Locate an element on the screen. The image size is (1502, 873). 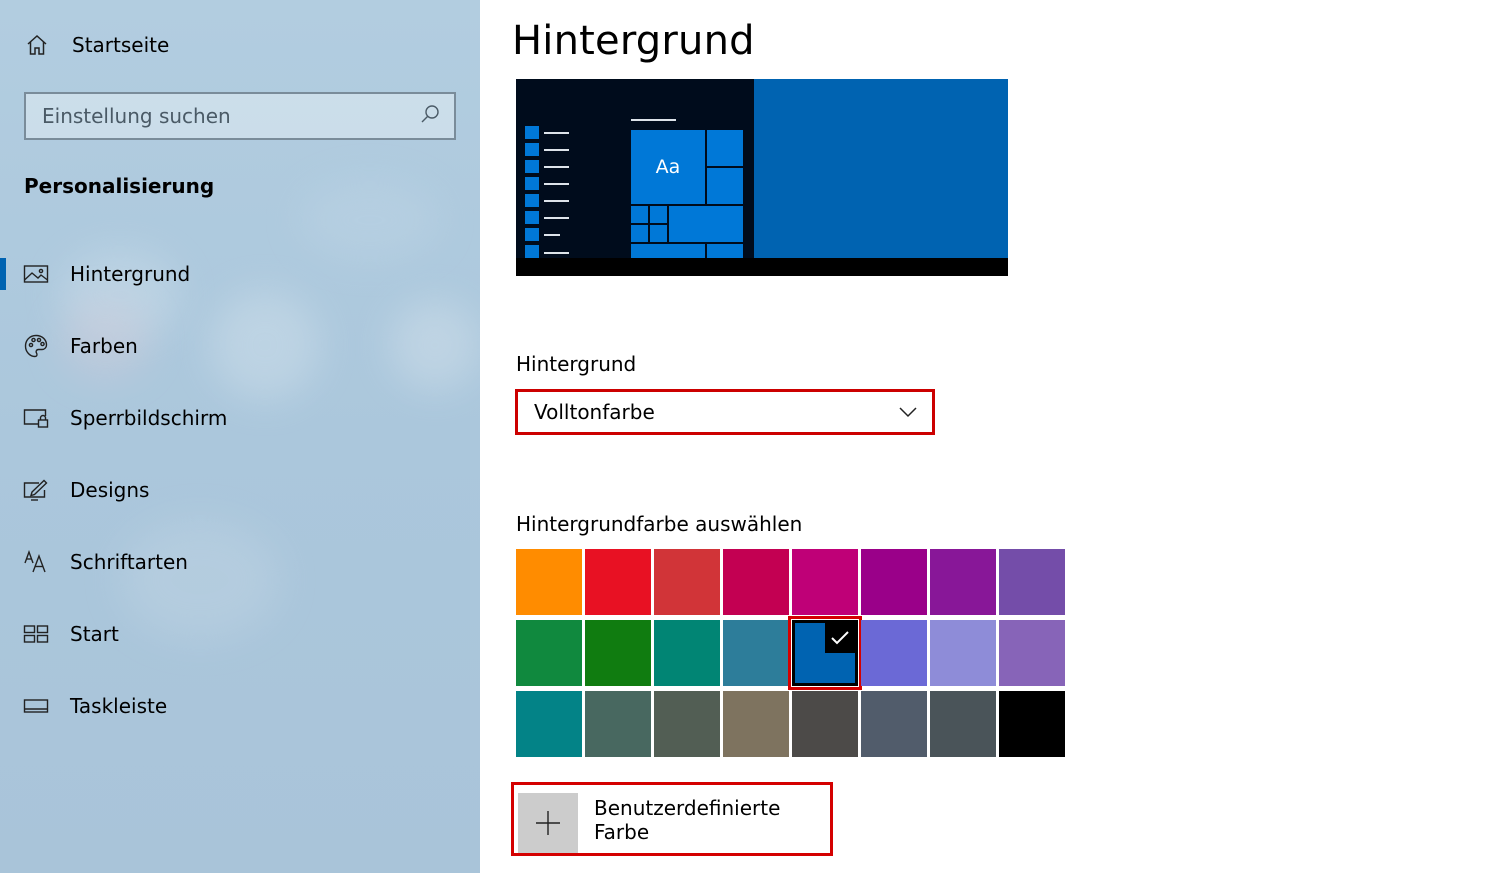
sidebar-item-label: Sperrbildschirm is located at coordinates (149, 418).